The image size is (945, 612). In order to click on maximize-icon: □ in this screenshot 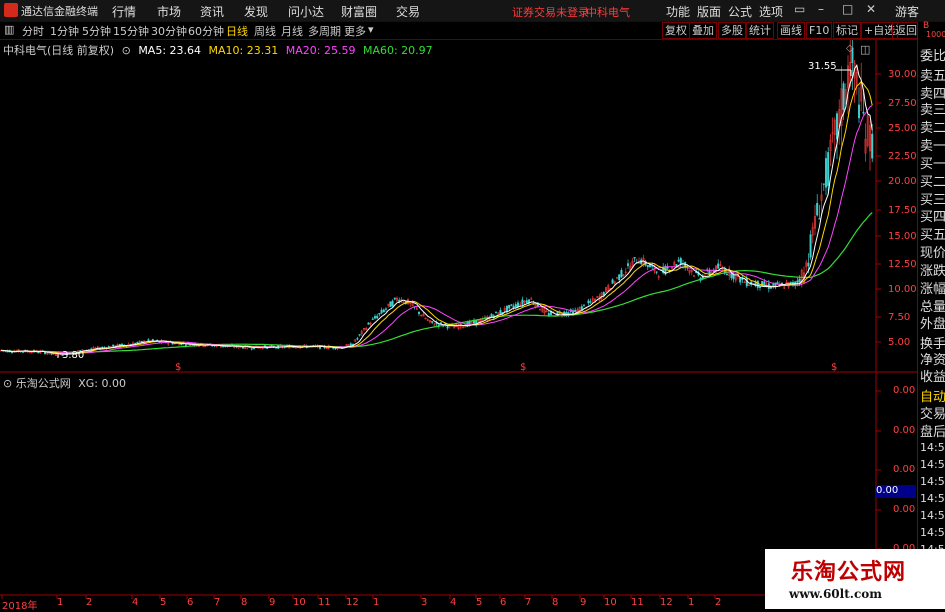, I will do `click(847, 9)`.